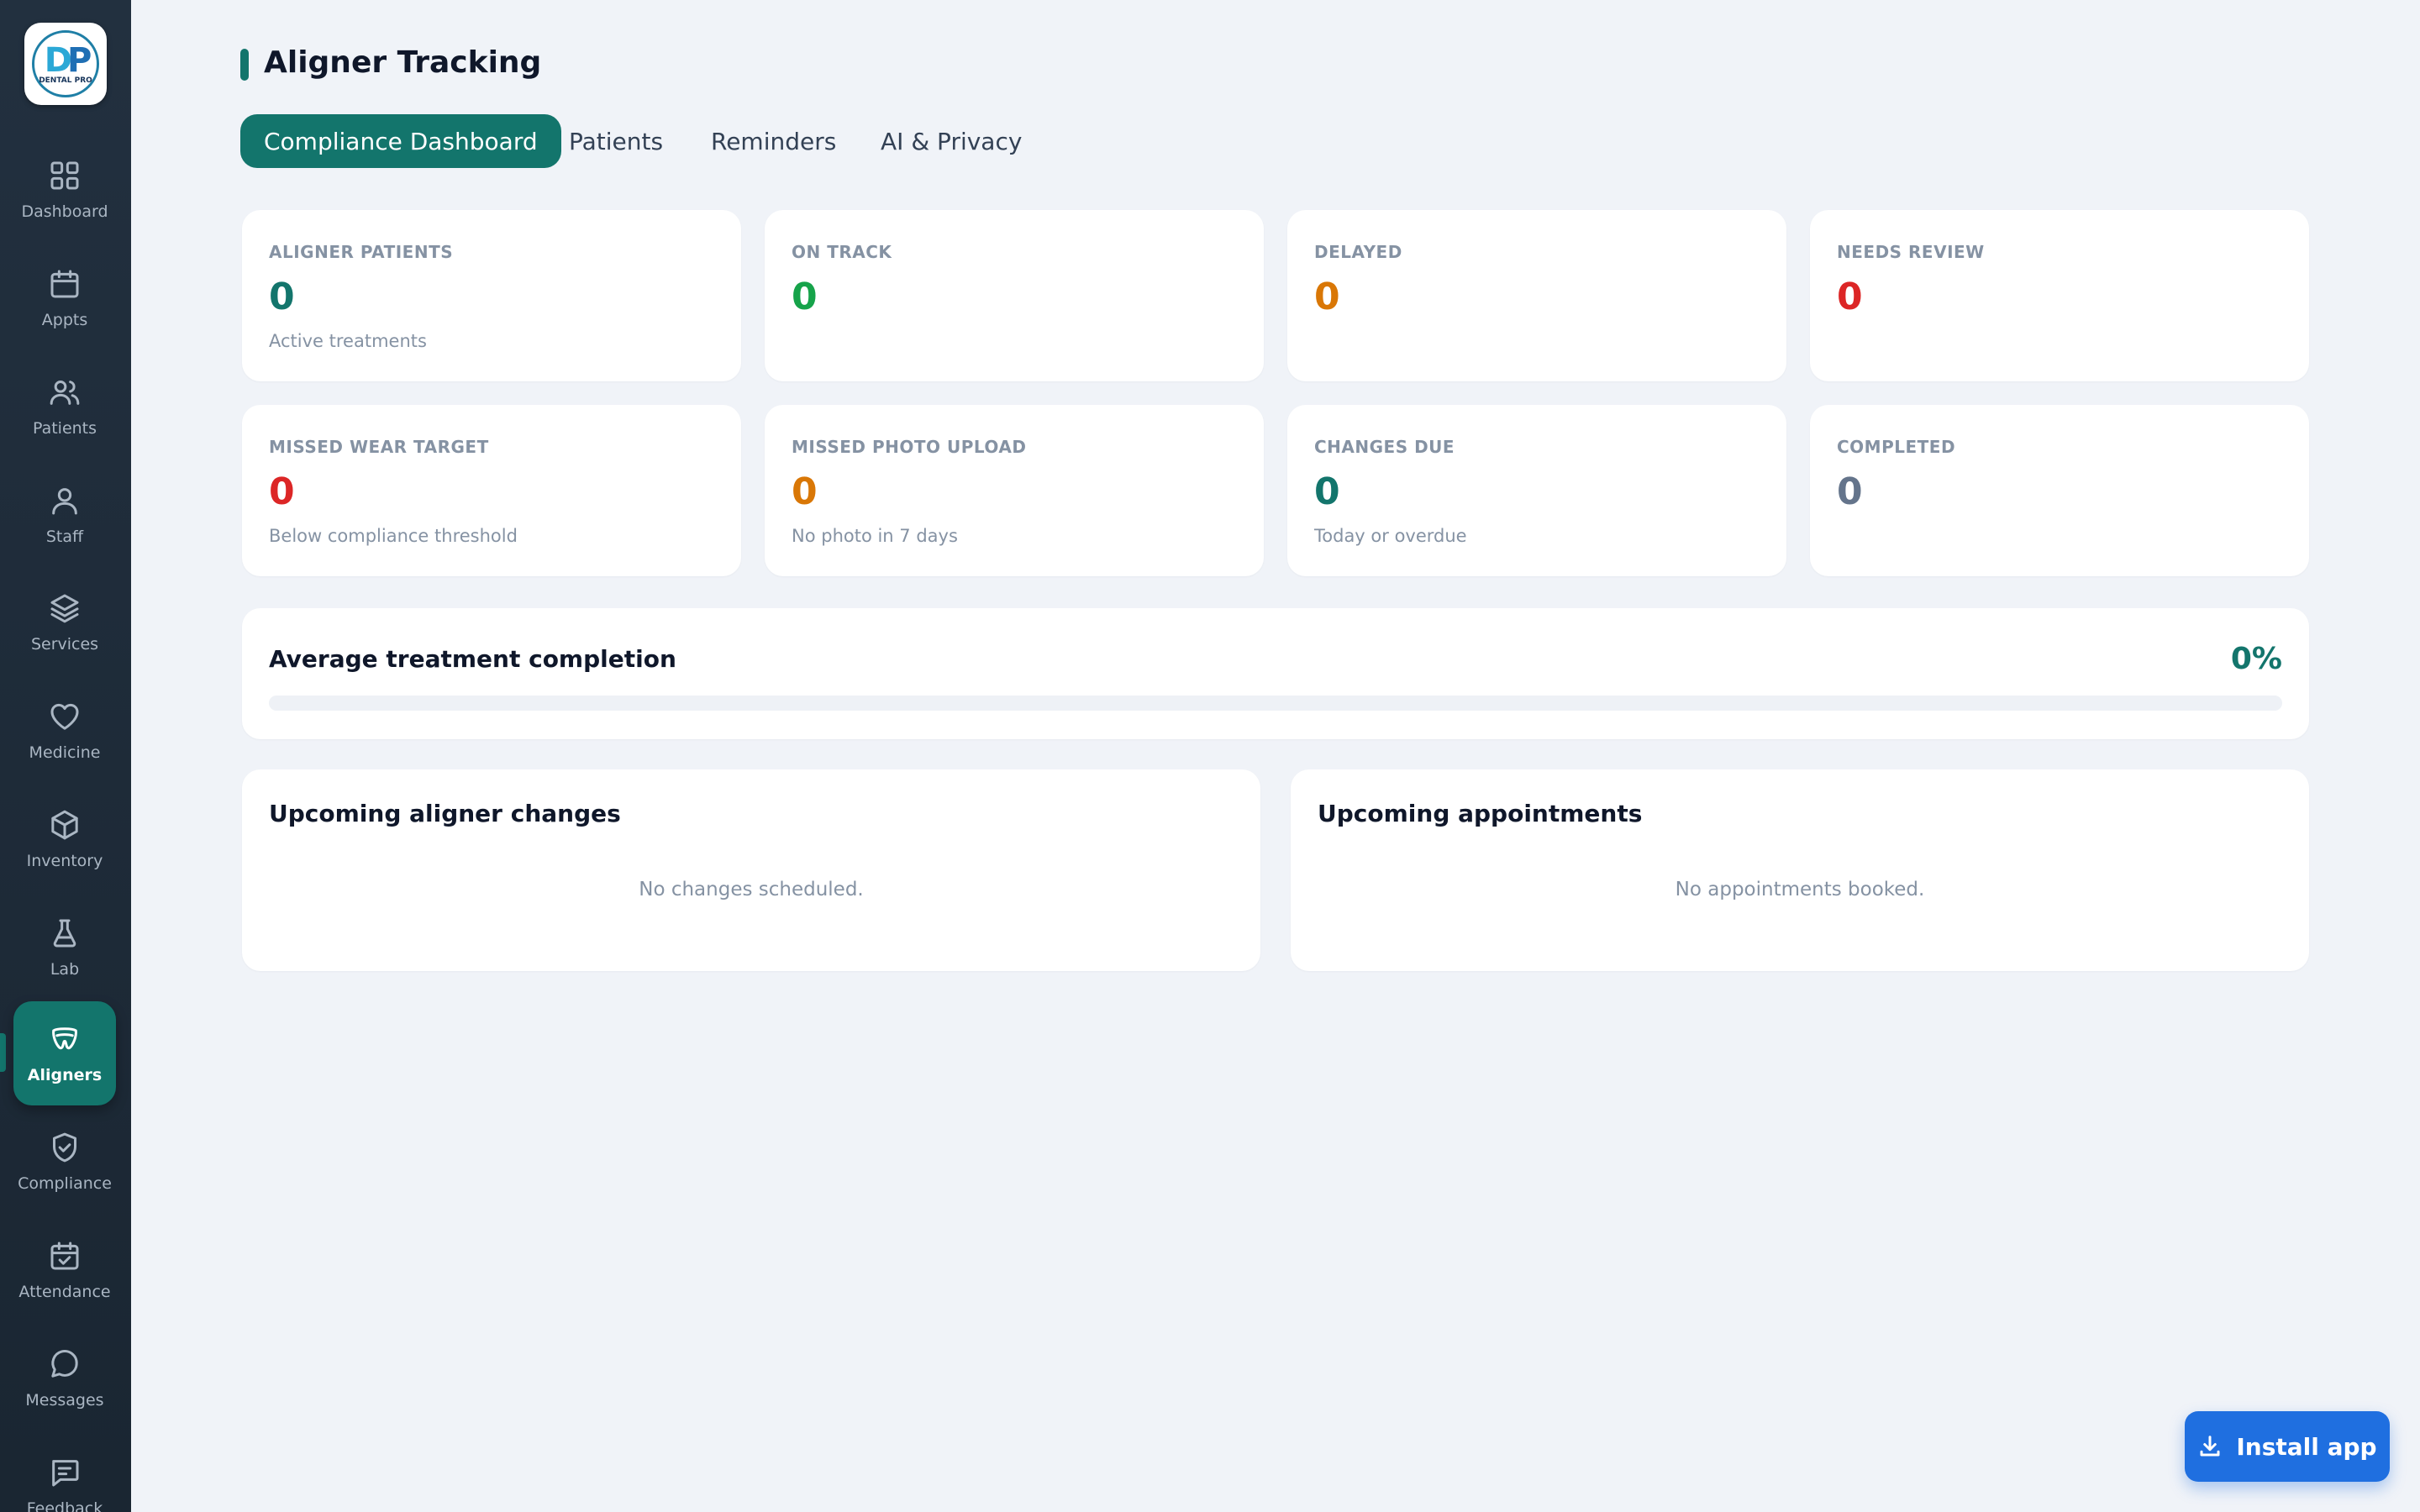 The height and width of the screenshot is (1512, 2420). Describe the element at coordinates (64, 406) in the screenshot. I see `sidebar-item-patients: Patients` at that location.